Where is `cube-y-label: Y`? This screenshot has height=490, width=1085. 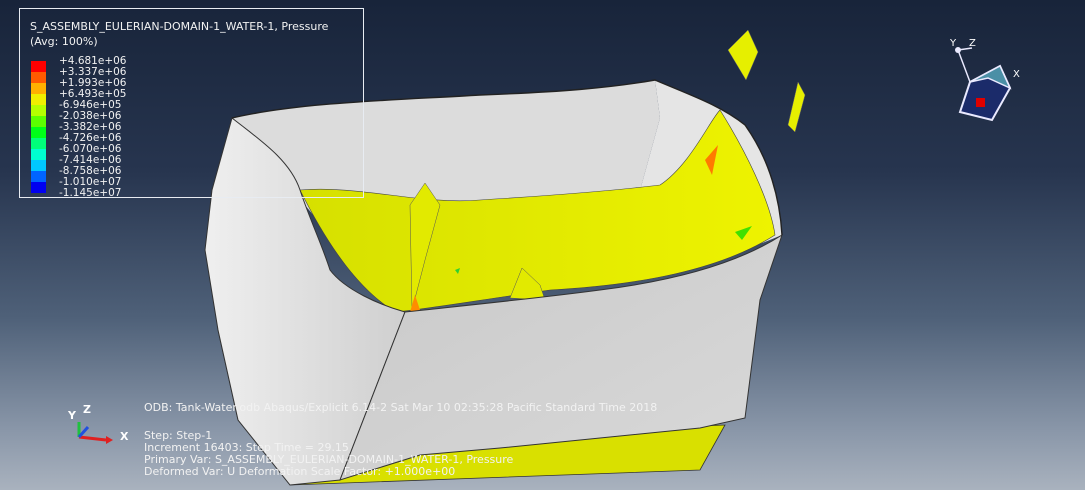 cube-y-label: Y is located at coordinates (953, 43).